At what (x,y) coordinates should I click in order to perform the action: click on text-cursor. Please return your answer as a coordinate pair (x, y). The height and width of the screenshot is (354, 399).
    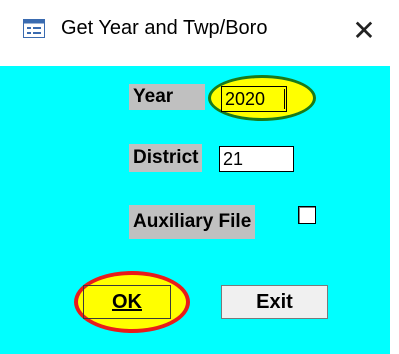
    Looking at the image, I should click on (284, 99).